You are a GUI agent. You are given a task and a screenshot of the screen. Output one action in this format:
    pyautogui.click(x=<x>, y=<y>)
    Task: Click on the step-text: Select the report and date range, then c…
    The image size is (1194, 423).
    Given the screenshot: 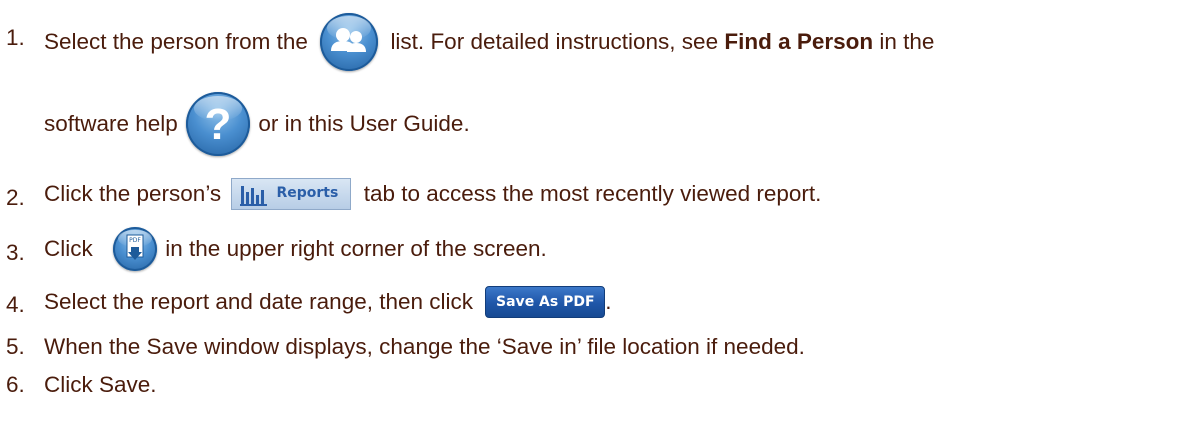 What is the action you would take?
    pyautogui.click(x=259, y=301)
    